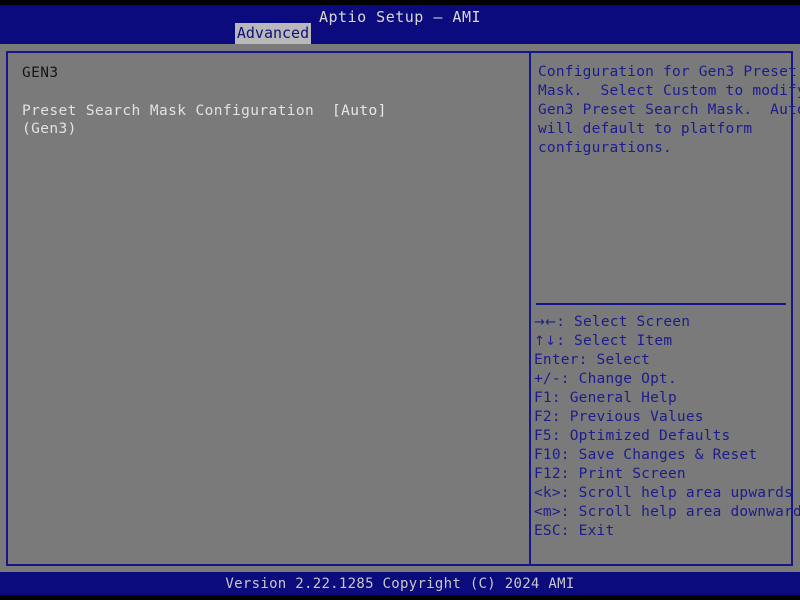  What do you see at coordinates (543, 398) in the screenshot?
I see `key-legend-glyph: F1` at bounding box center [543, 398].